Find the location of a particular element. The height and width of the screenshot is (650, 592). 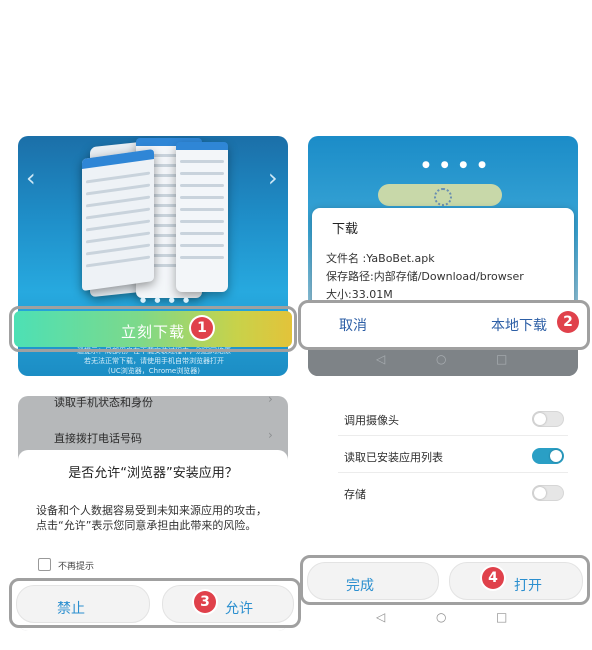

file-name: 文件名 :YaBoBet.apk is located at coordinates (380, 258).